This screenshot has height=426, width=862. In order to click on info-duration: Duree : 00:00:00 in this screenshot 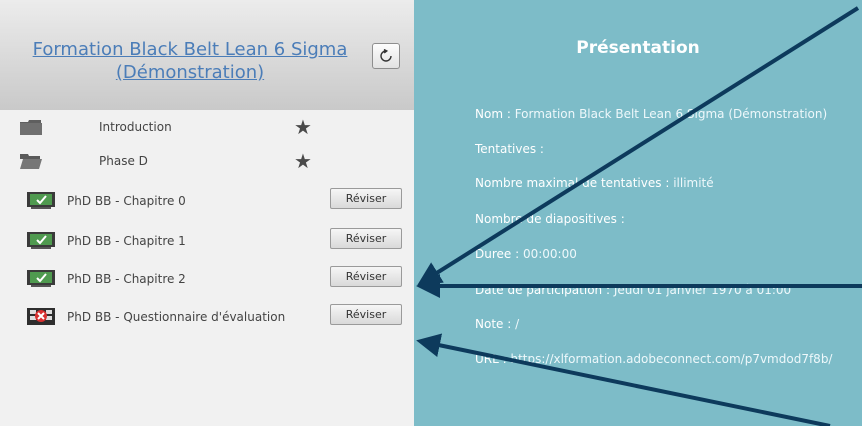, I will do `click(526, 254)`.